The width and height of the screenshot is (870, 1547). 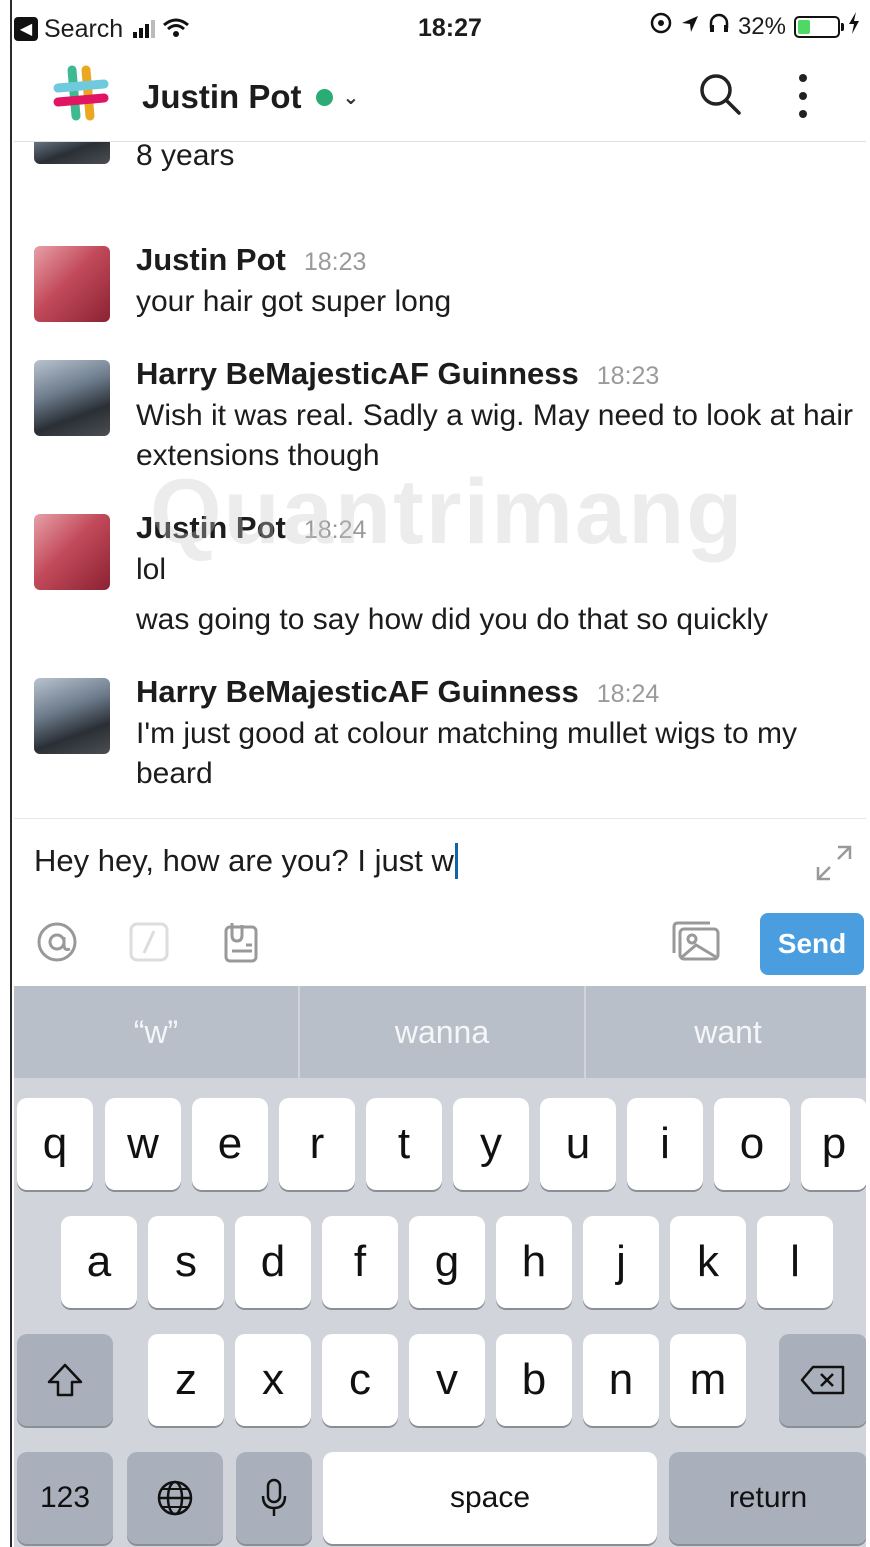 What do you see at coordinates (57, 942) in the screenshot?
I see `mention-icon` at bounding box center [57, 942].